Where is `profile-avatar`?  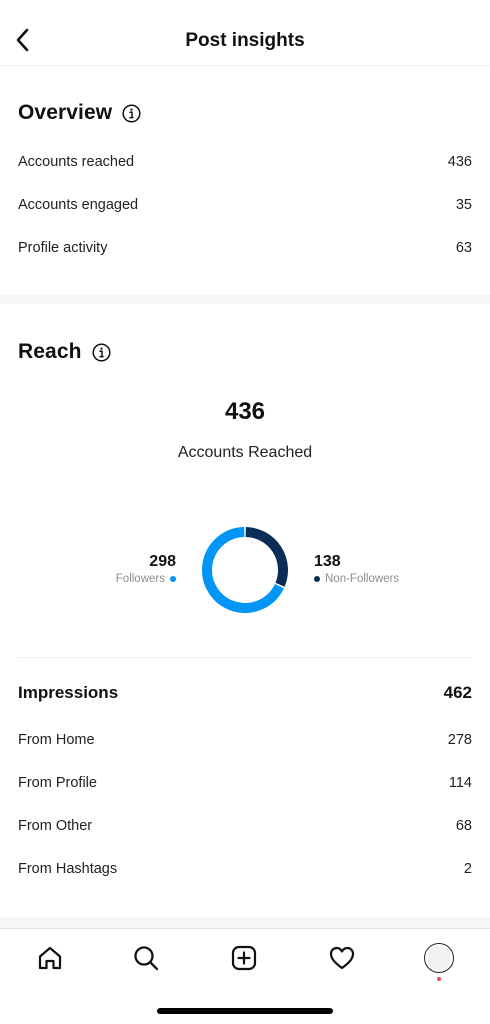
profile-avatar is located at coordinates (439, 958).